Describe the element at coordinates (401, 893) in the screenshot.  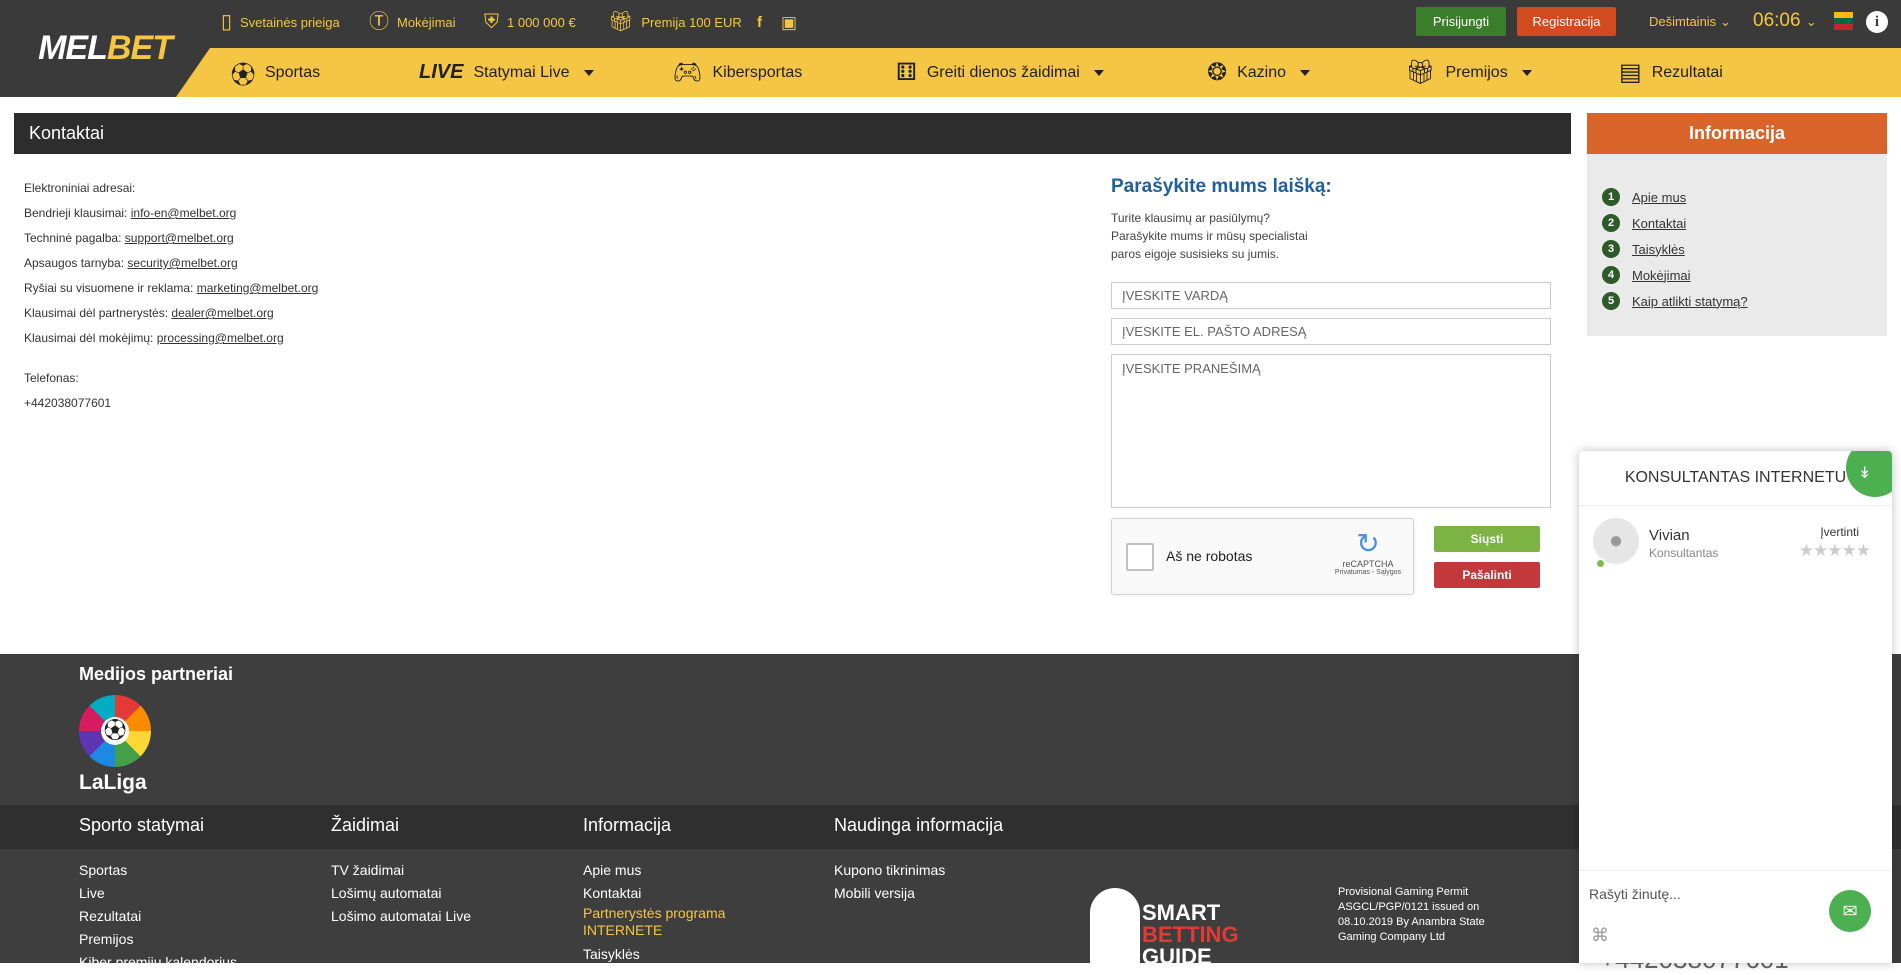
I see `footer-link: Lošimų automatai` at that location.